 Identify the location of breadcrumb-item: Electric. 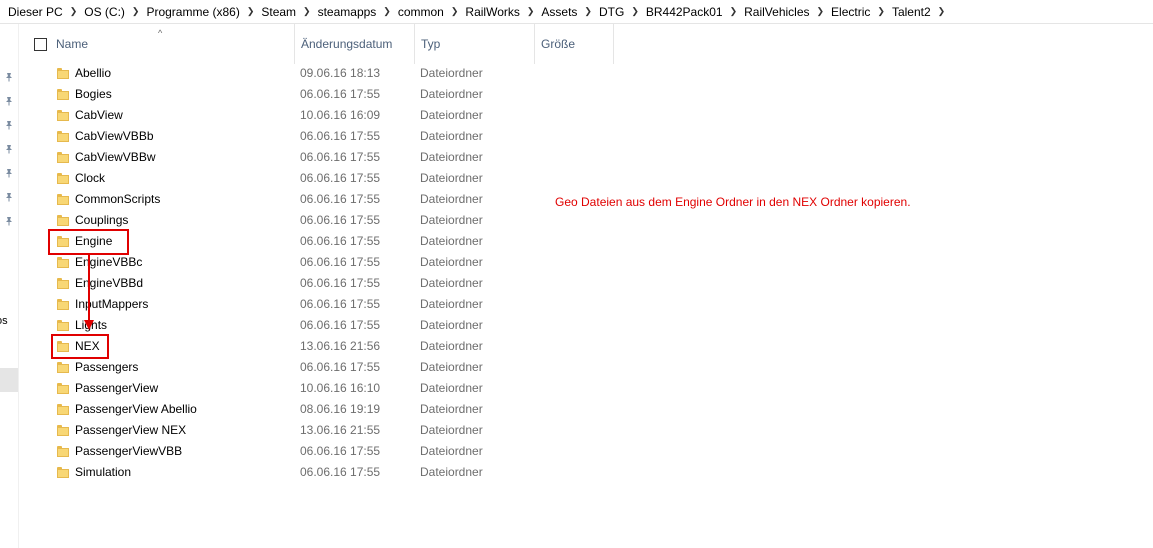
(850, 12).